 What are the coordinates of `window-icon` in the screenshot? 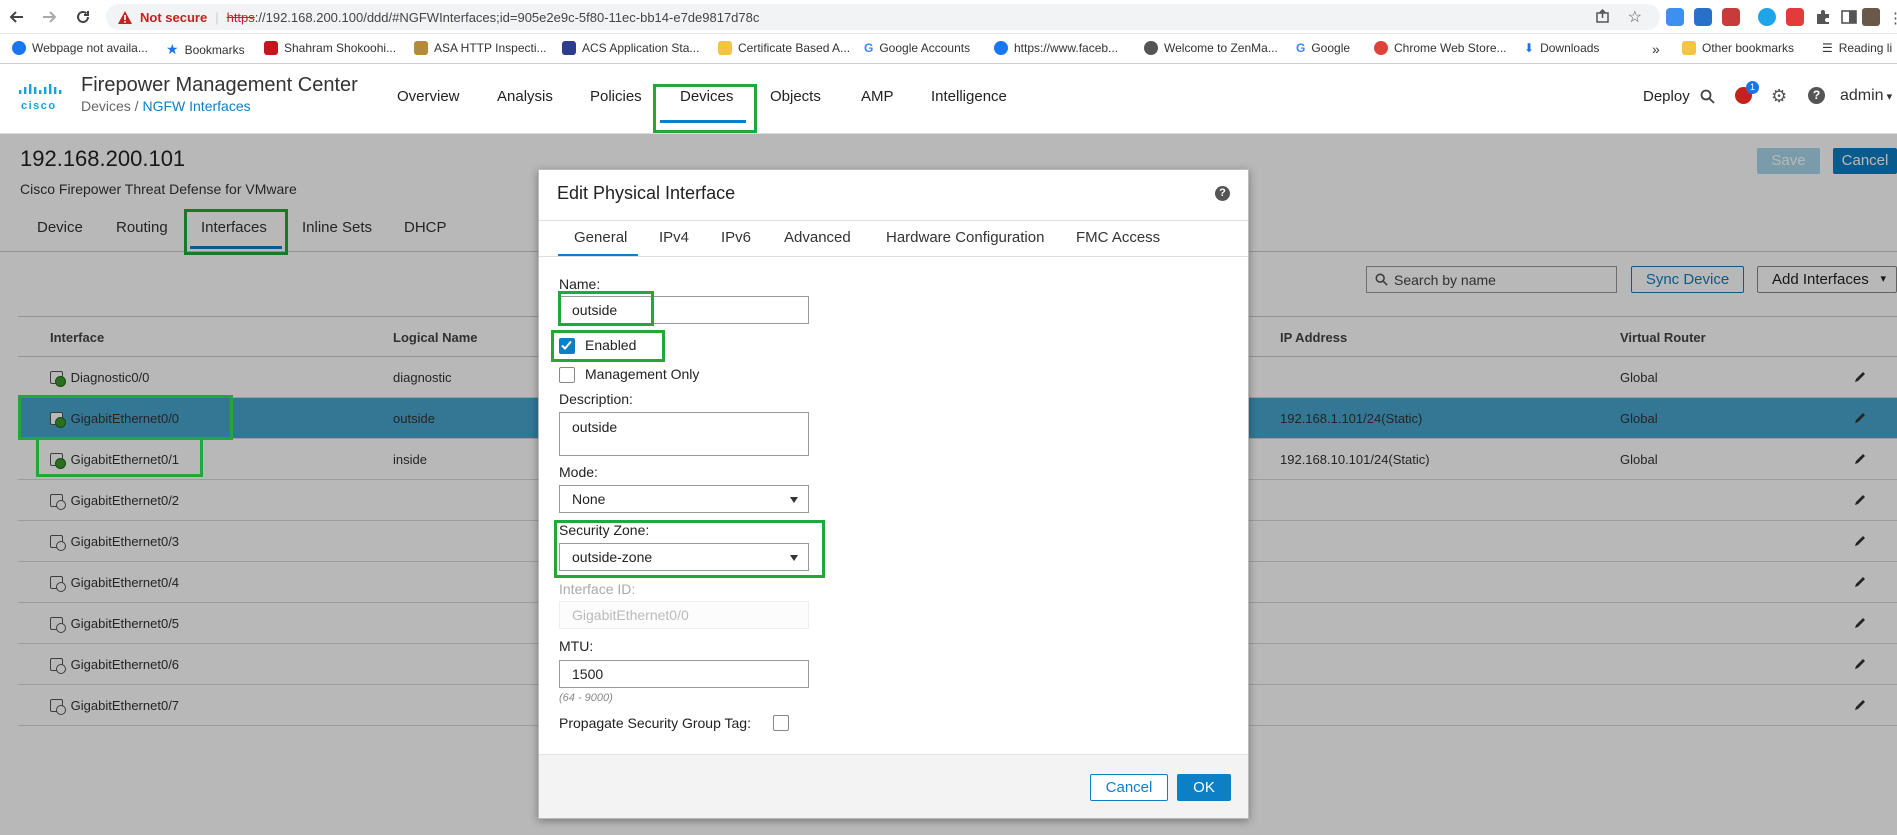 It's located at (1849, 17).